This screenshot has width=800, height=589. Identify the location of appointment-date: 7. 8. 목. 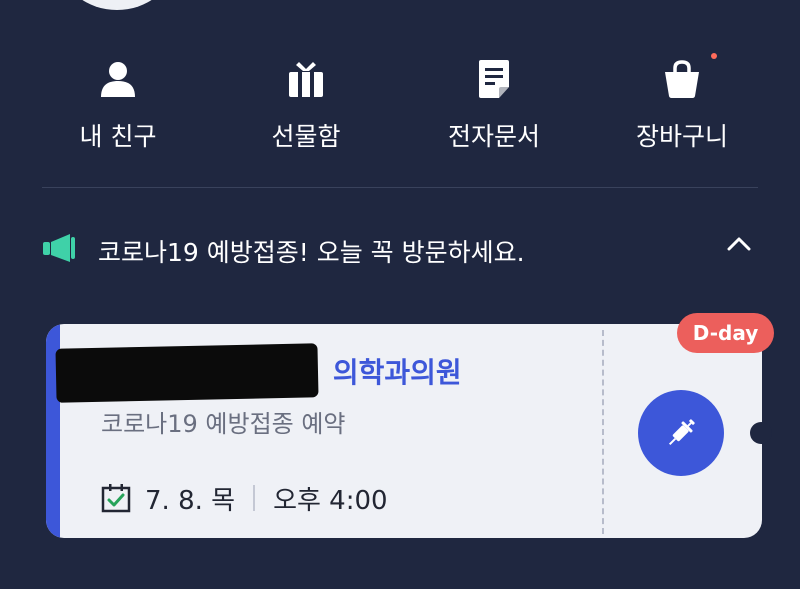
(190, 500).